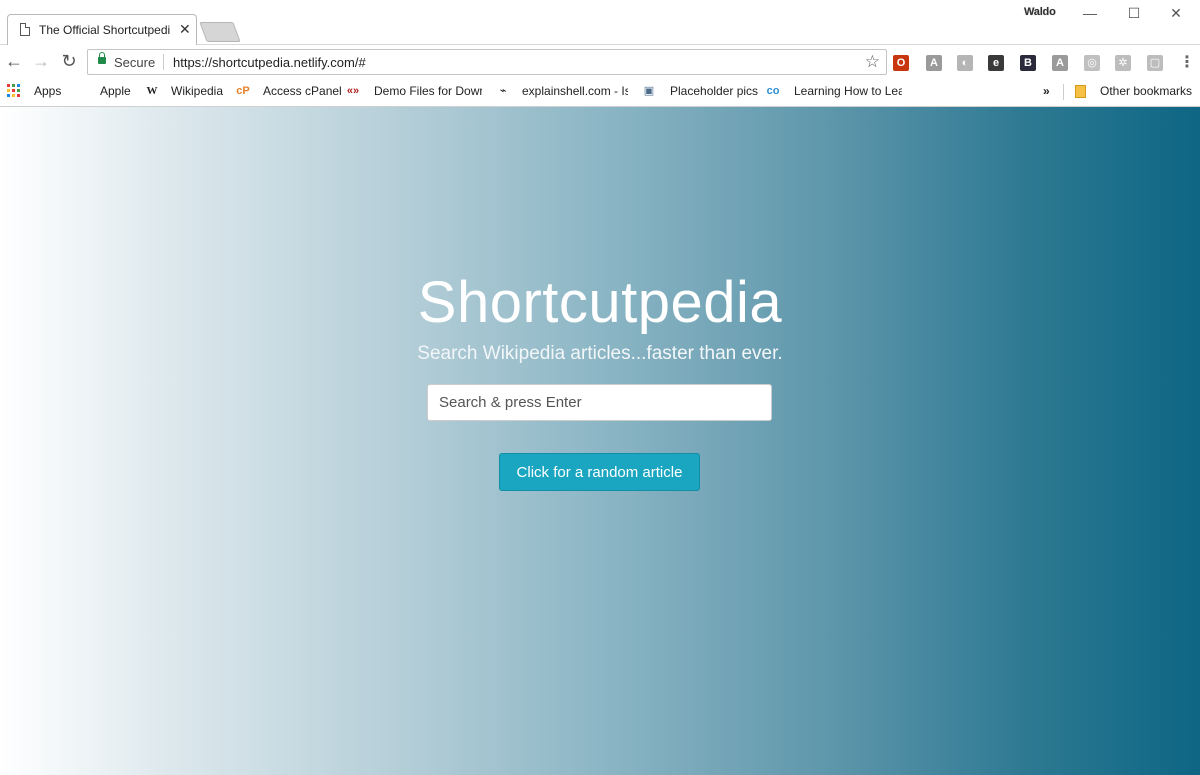  What do you see at coordinates (1134, 13) in the screenshot?
I see `maximize-icon: ☐` at bounding box center [1134, 13].